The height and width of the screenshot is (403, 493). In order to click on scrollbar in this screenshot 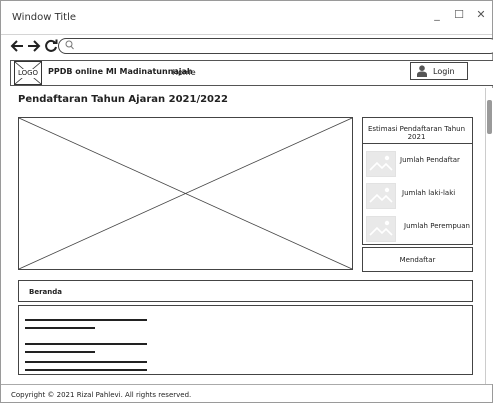, I will do `click(489, 236)`.